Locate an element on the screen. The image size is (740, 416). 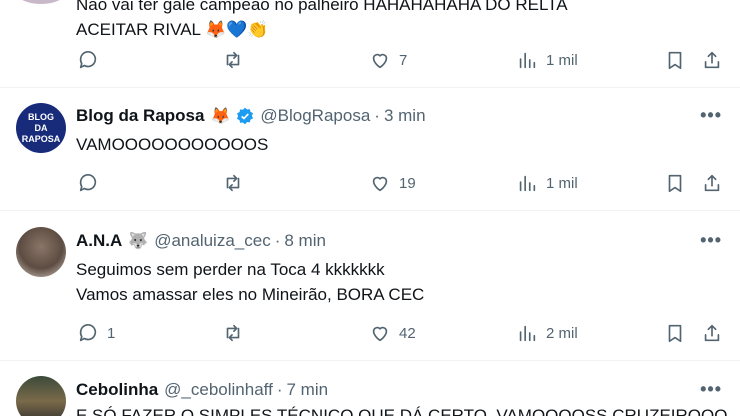
tweet-actions: 7 1 mil is located at coordinates (370, 61).